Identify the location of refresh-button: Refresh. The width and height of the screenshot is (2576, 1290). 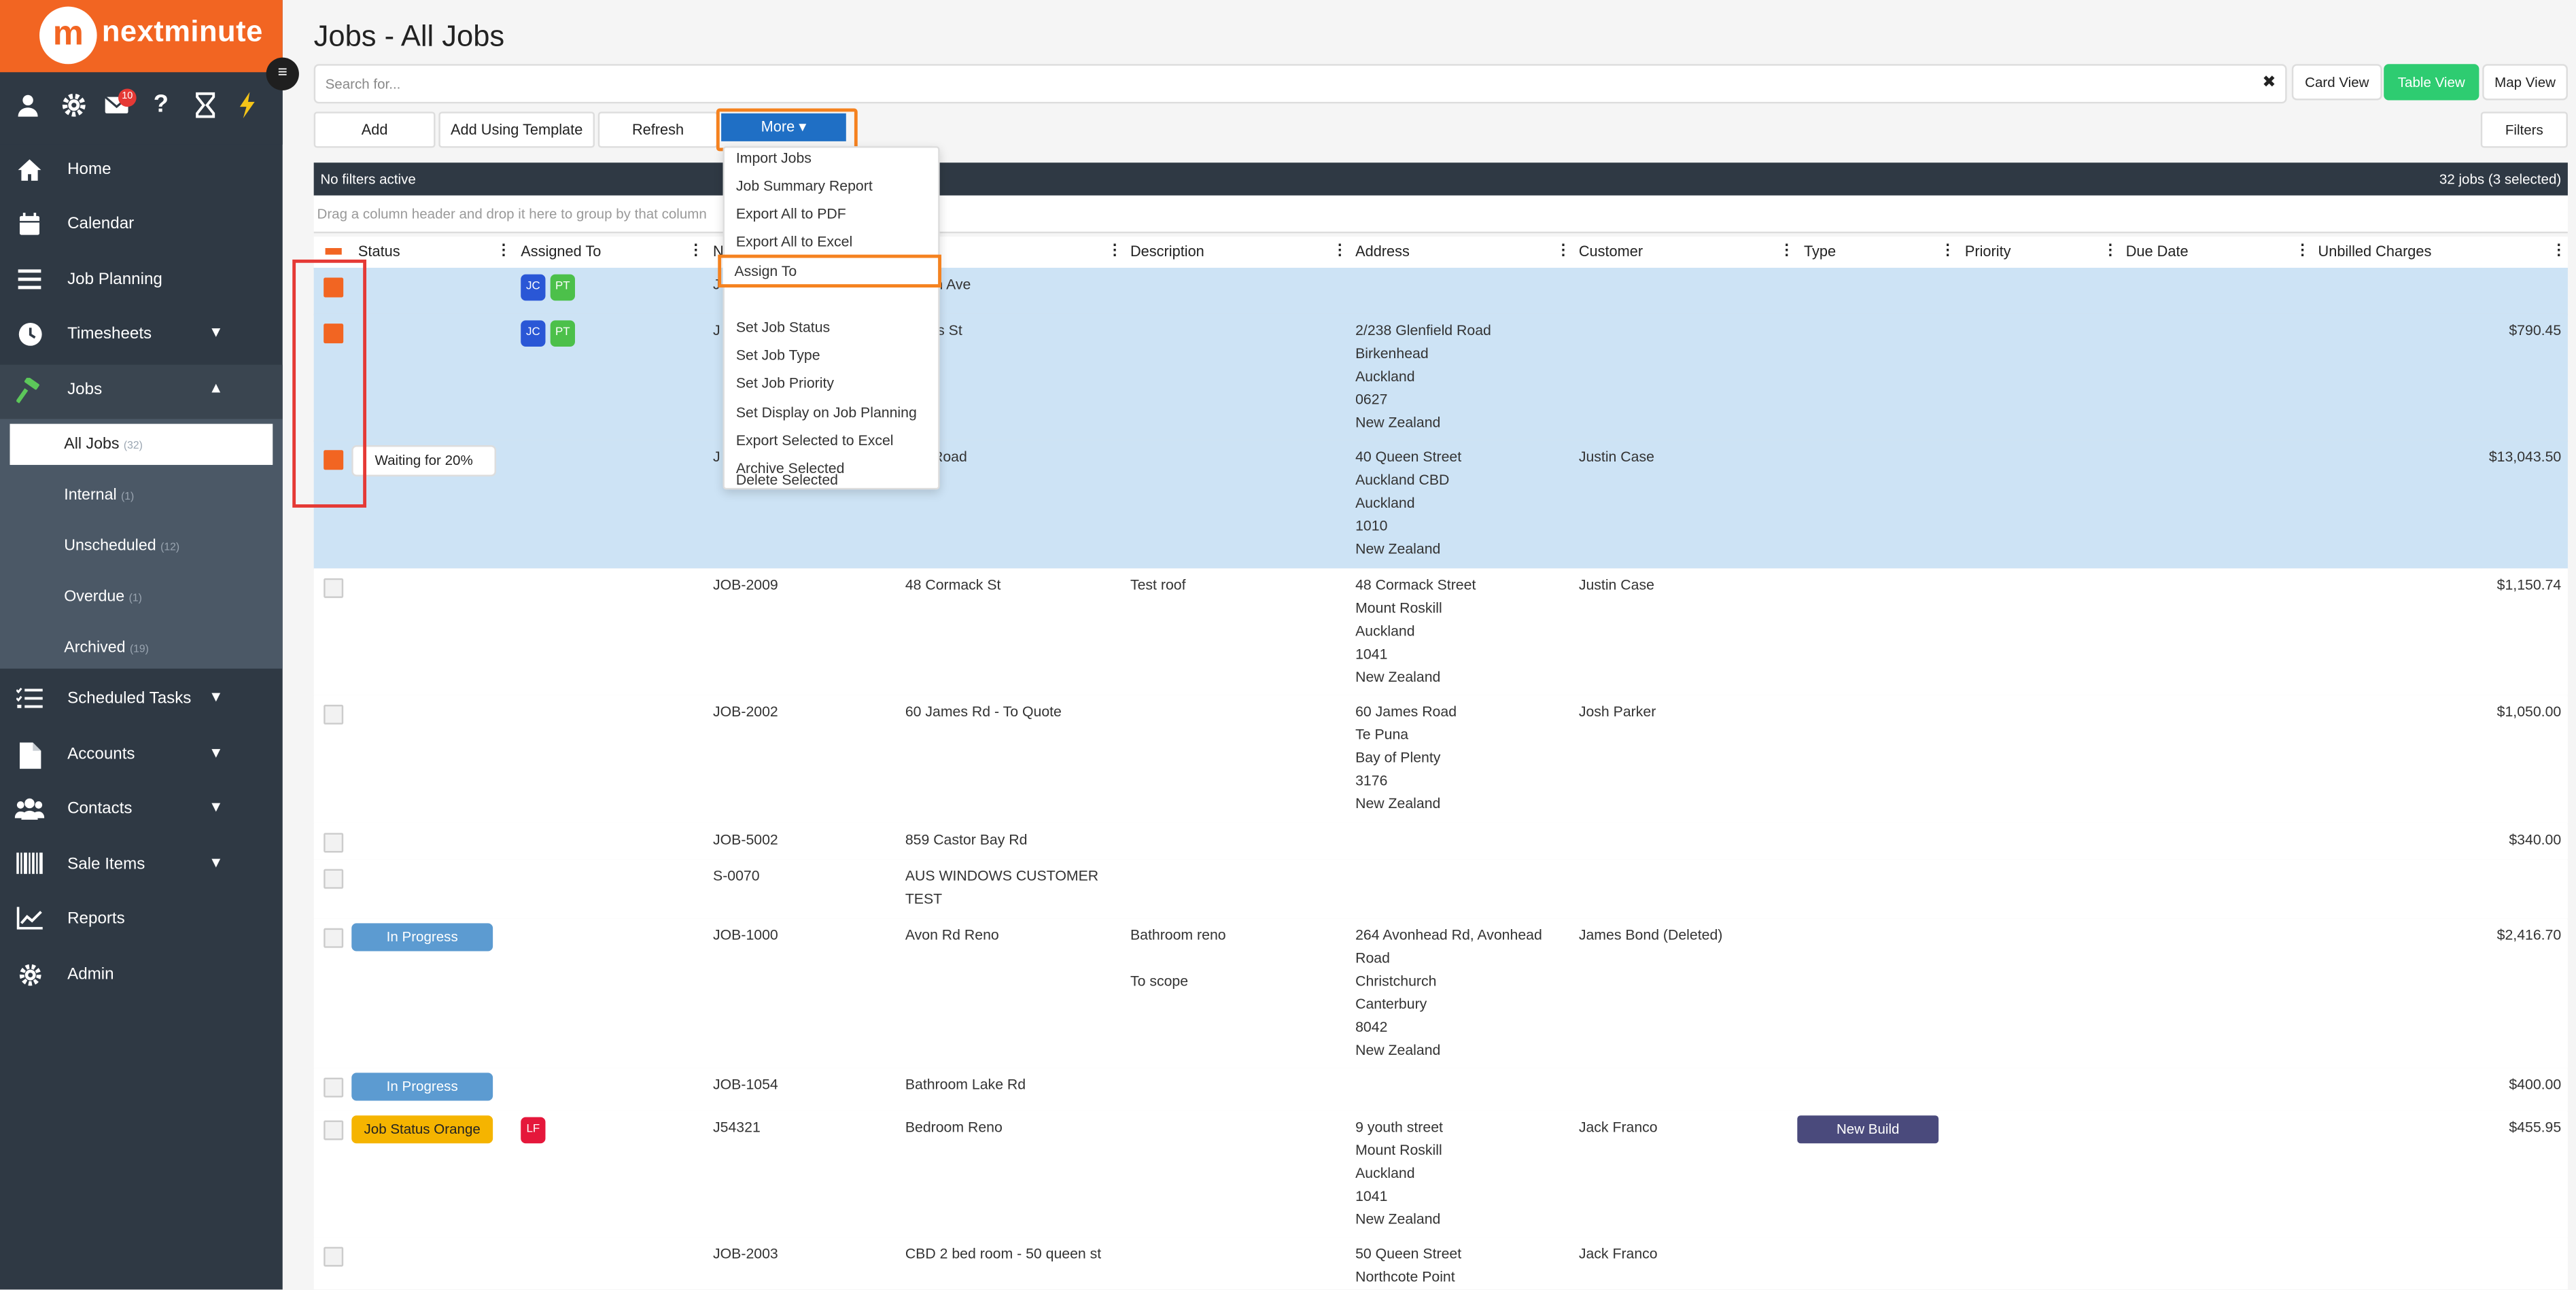
(657, 129).